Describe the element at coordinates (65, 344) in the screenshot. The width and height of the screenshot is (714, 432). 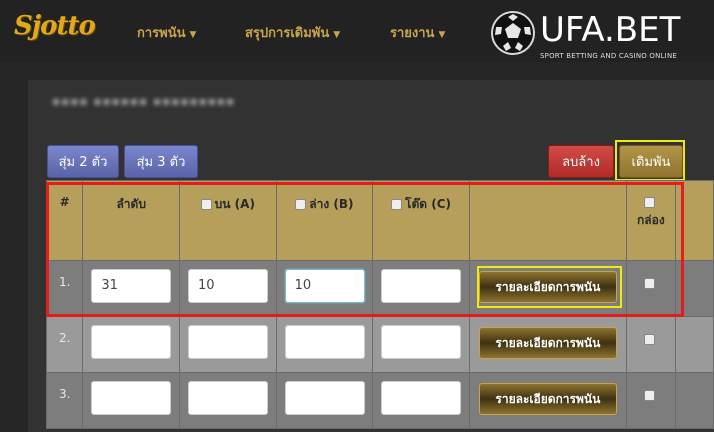
I see `row-index: 2.` at that location.